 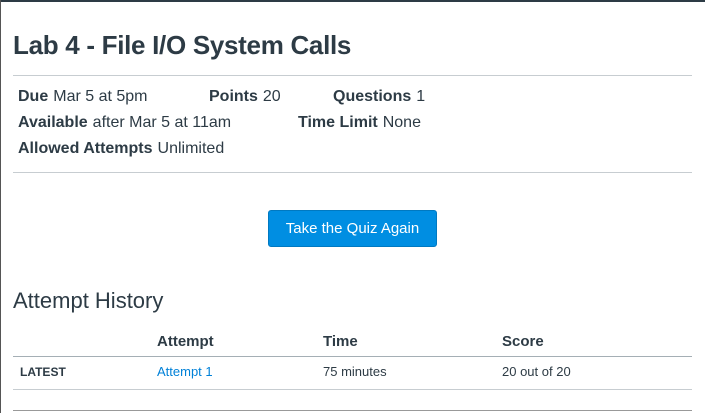 What do you see at coordinates (523, 341) in the screenshot?
I see `column-header-score: Score` at bounding box center [523, 341].